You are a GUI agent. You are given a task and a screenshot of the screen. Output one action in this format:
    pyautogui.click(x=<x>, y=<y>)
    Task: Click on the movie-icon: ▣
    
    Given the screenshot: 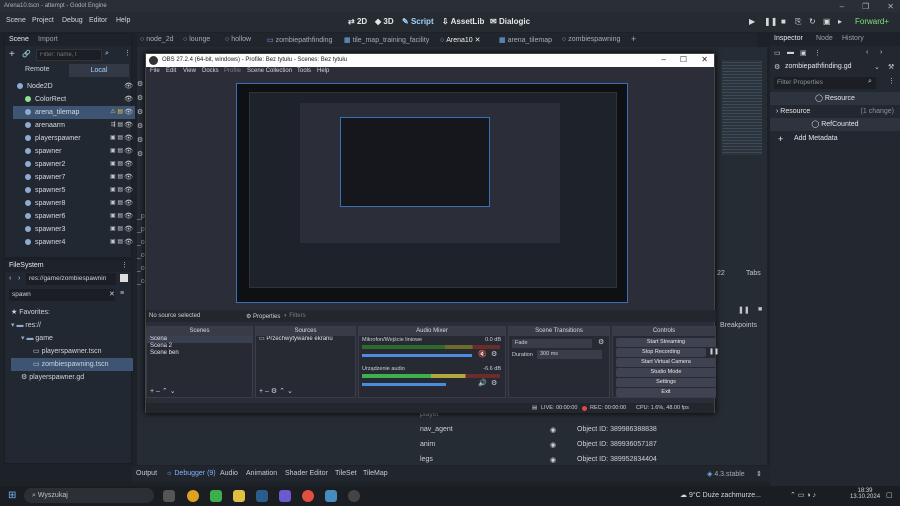 What is the action you would take?
    pyautogui.click(x=827, y=21)
    